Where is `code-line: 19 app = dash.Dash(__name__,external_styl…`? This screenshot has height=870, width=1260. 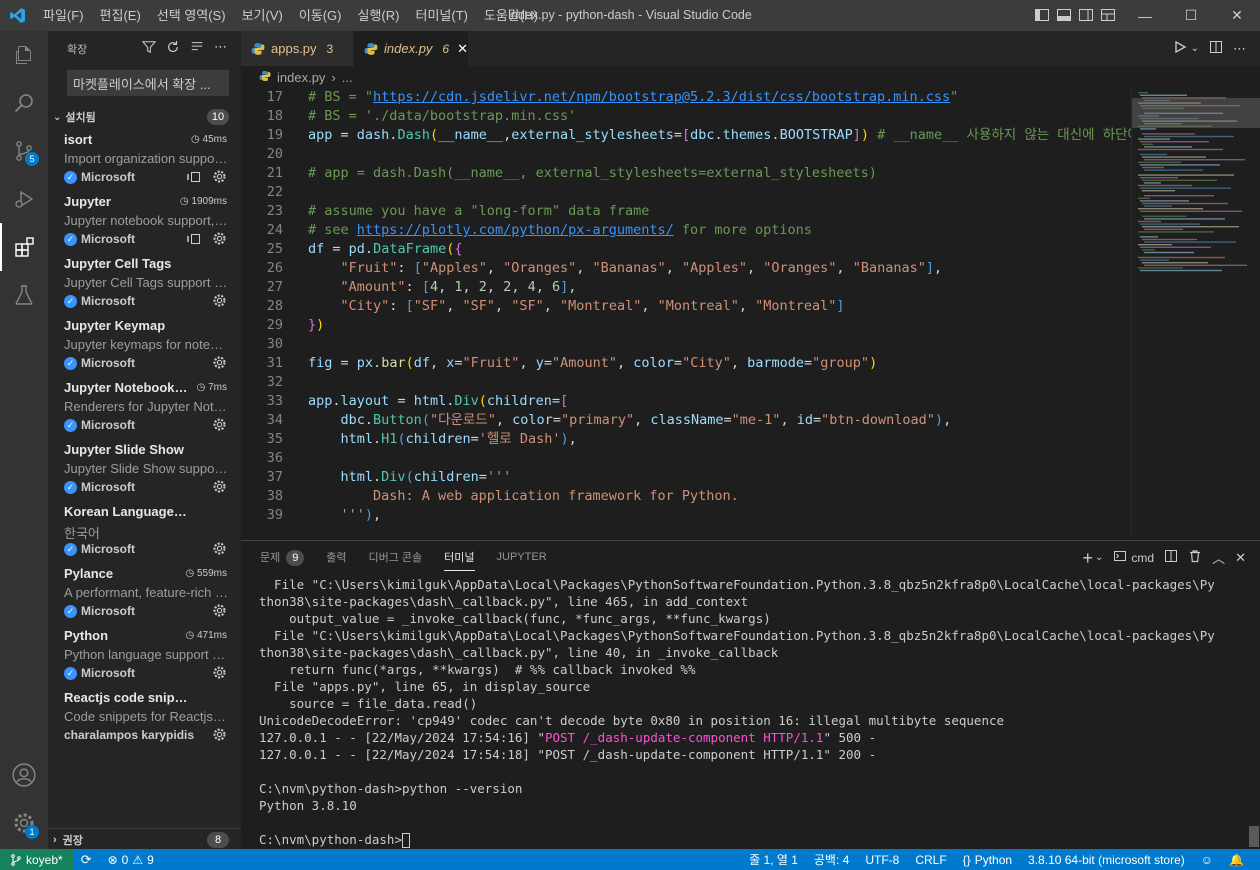
code-line: 19 app = dash.Dash(__name__,external_styl… is located at coordinates (686, 135).